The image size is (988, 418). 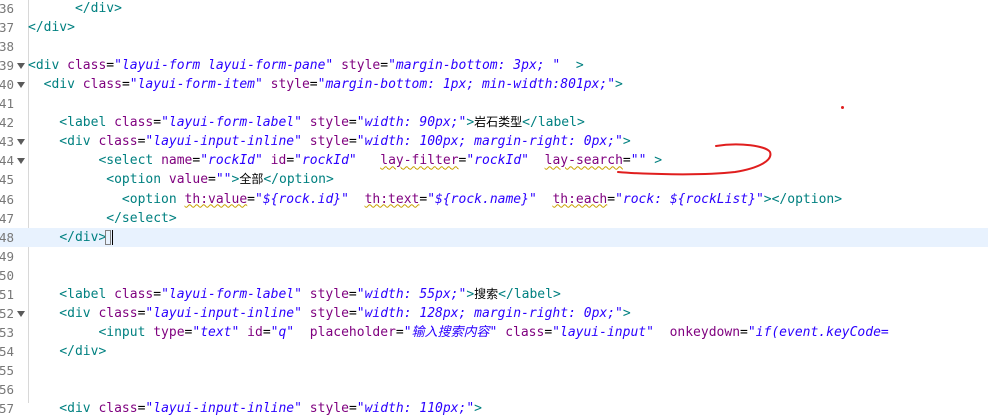 What do you see at coordinates (494, 237) in the screenshot?
I see `code-line: 48 </div>` at bounding box center [494, 237].